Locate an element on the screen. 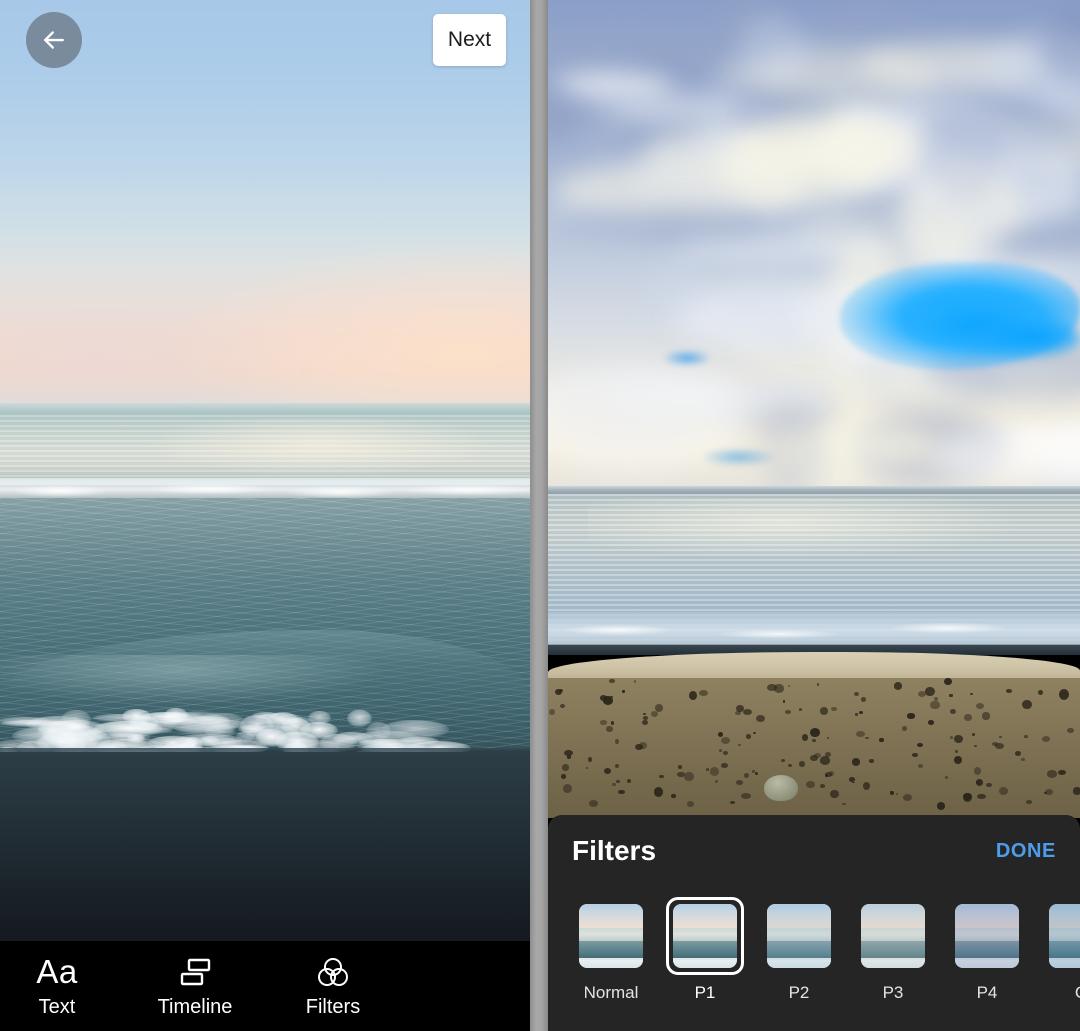 The width and height of the screenshot is (1080, 1031). toolbar-item-timeline: Timeline is located at coordinates (195, 986).